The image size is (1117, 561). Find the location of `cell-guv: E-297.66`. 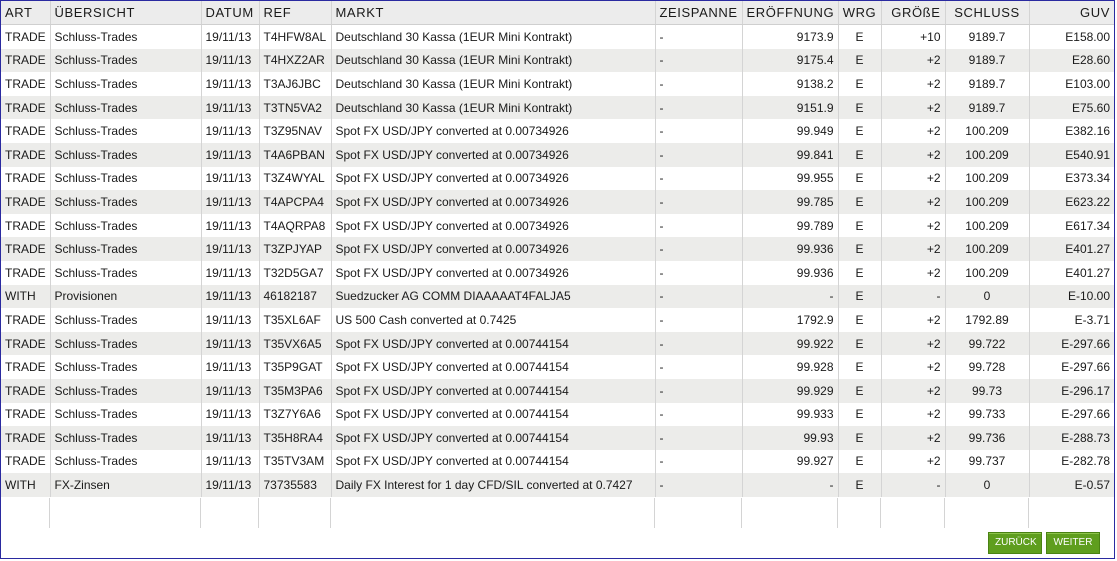

cell-guv: E-297.66 is located at coordinates (1071, 367).